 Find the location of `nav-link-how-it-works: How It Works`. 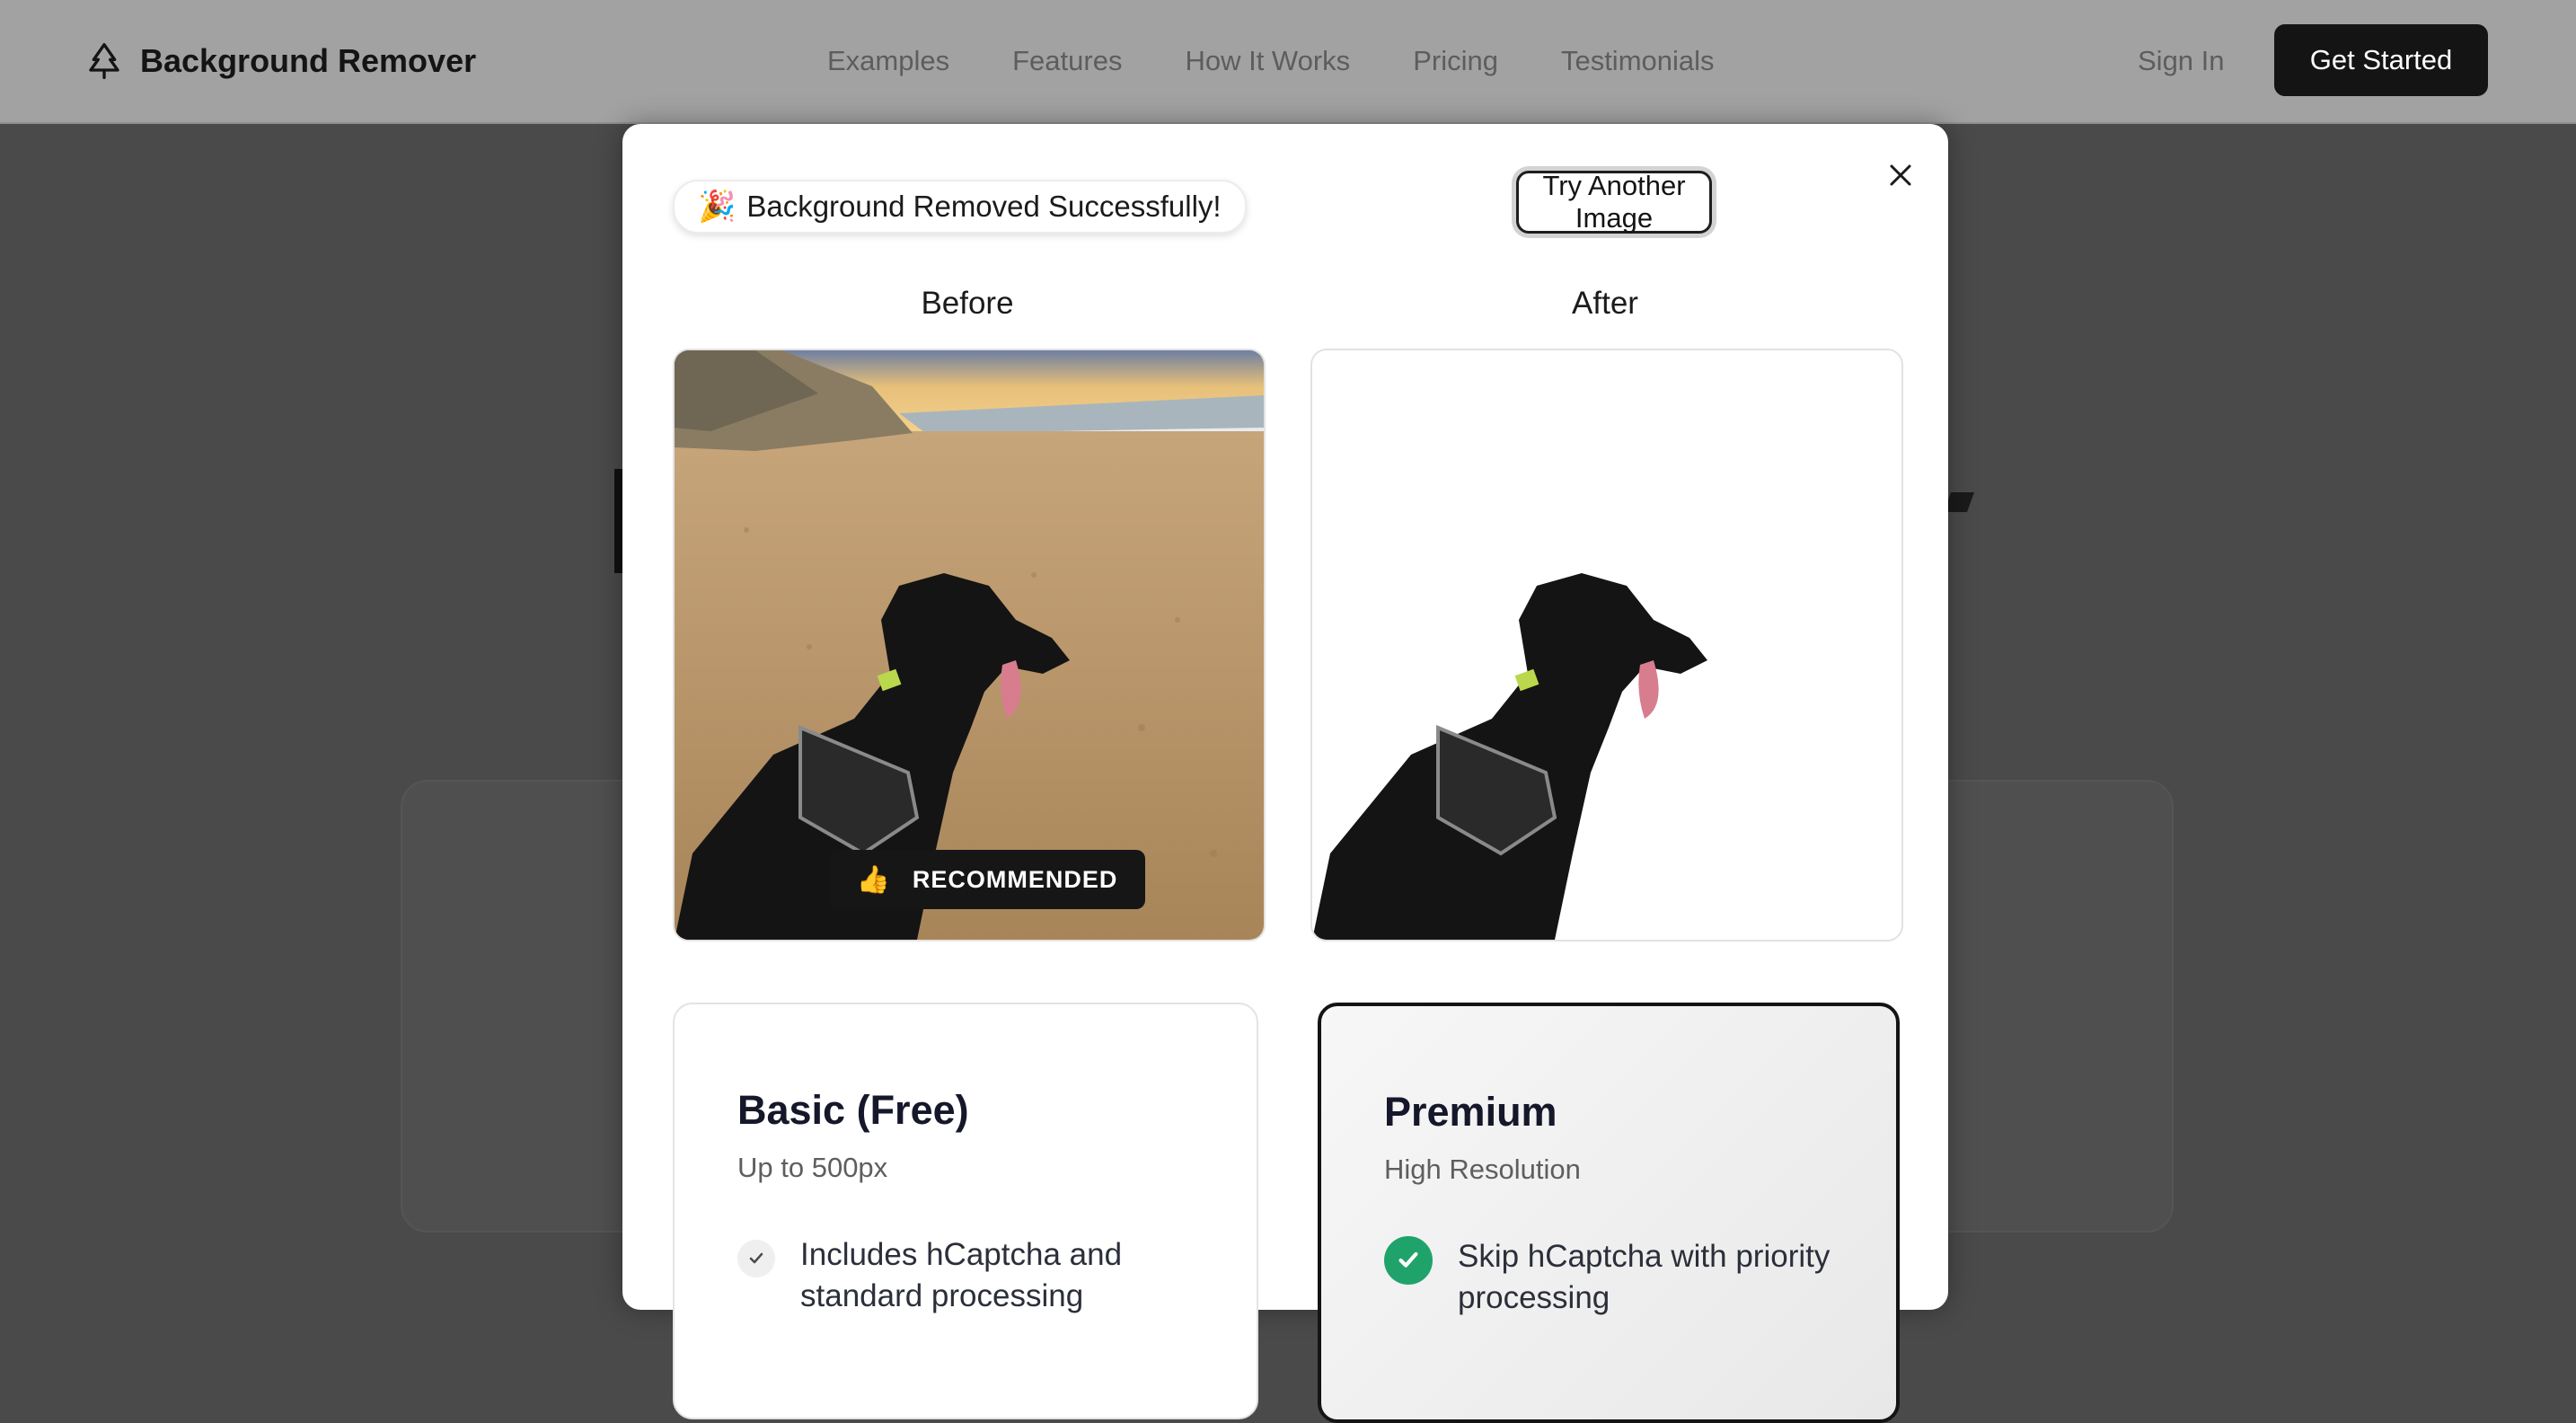

nav-link-how-it-works: How It Works is located at coordinates (1267, 61).